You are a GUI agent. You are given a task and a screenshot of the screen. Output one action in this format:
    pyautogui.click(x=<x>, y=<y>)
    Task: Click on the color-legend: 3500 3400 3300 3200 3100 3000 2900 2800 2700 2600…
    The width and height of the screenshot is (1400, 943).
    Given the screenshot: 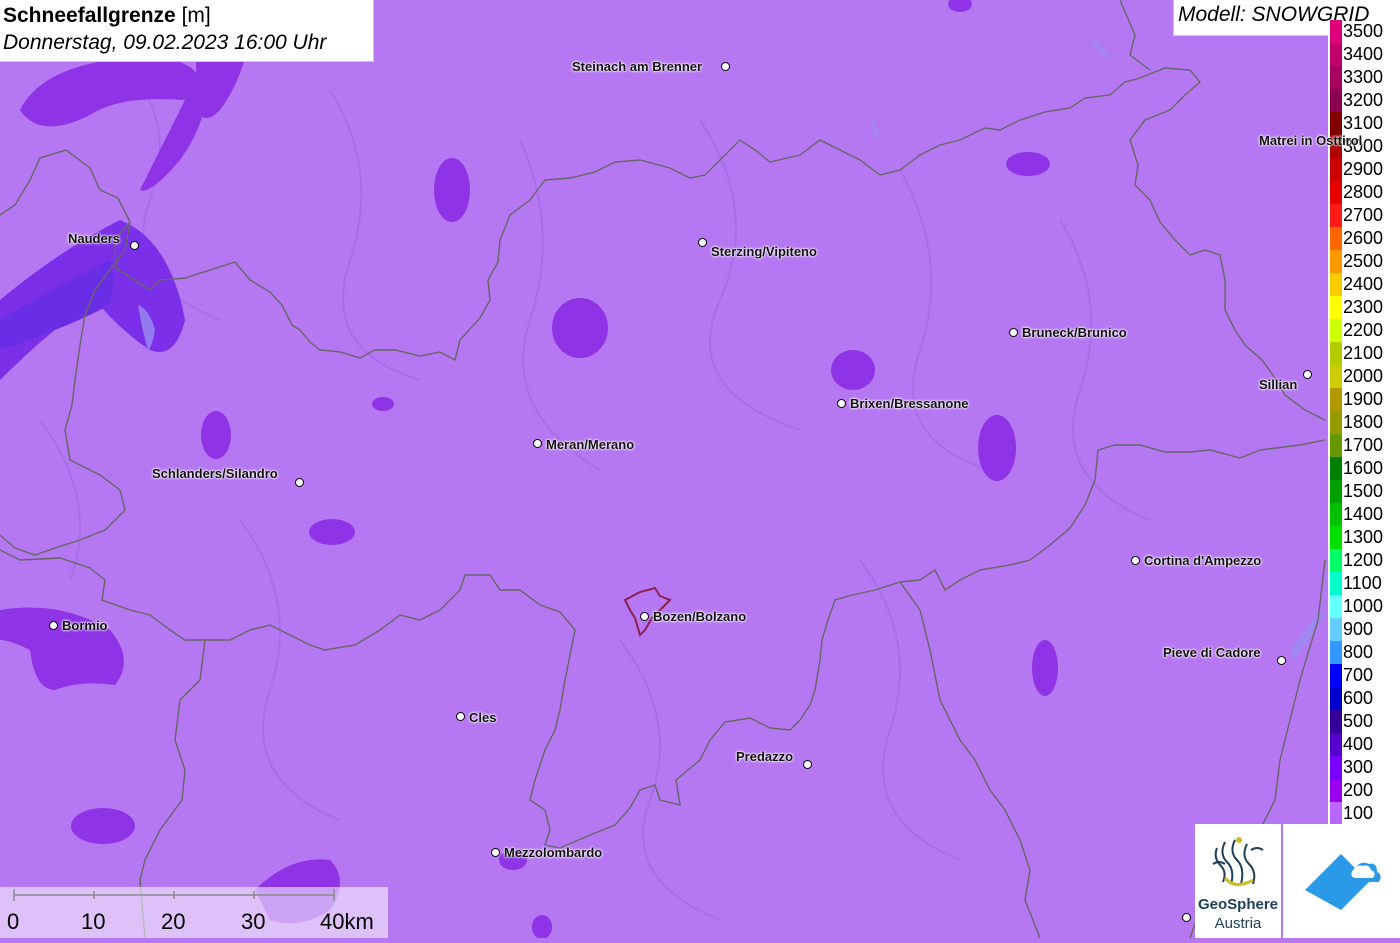 What is the action you would take?
    pyautogui.click(x=1364, y=424)
    